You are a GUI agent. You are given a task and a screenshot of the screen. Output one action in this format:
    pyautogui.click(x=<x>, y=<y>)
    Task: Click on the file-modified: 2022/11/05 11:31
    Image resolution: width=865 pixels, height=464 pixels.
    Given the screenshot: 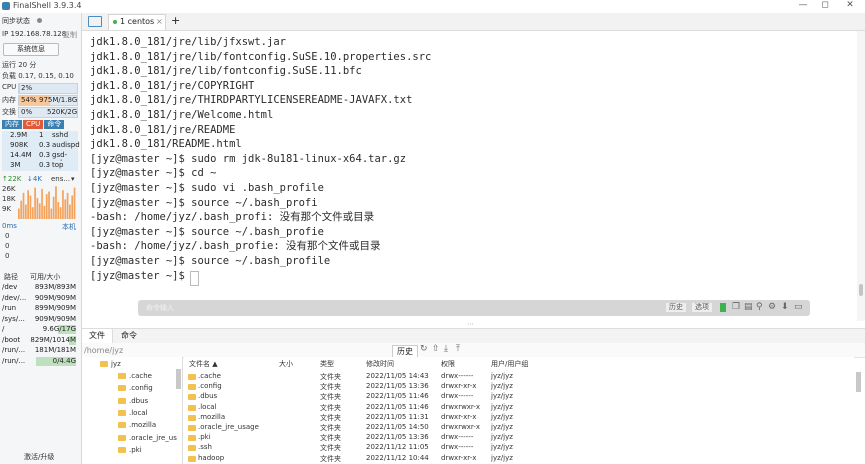 What is the action you would take?
    pyautogui.click(x=397, y=416)
    